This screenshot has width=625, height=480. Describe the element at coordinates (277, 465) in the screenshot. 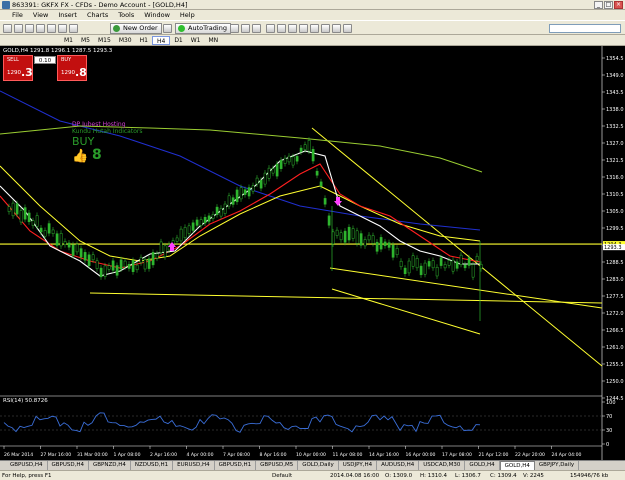

I see `tab-chart: GBPUSD,M5` at that location.